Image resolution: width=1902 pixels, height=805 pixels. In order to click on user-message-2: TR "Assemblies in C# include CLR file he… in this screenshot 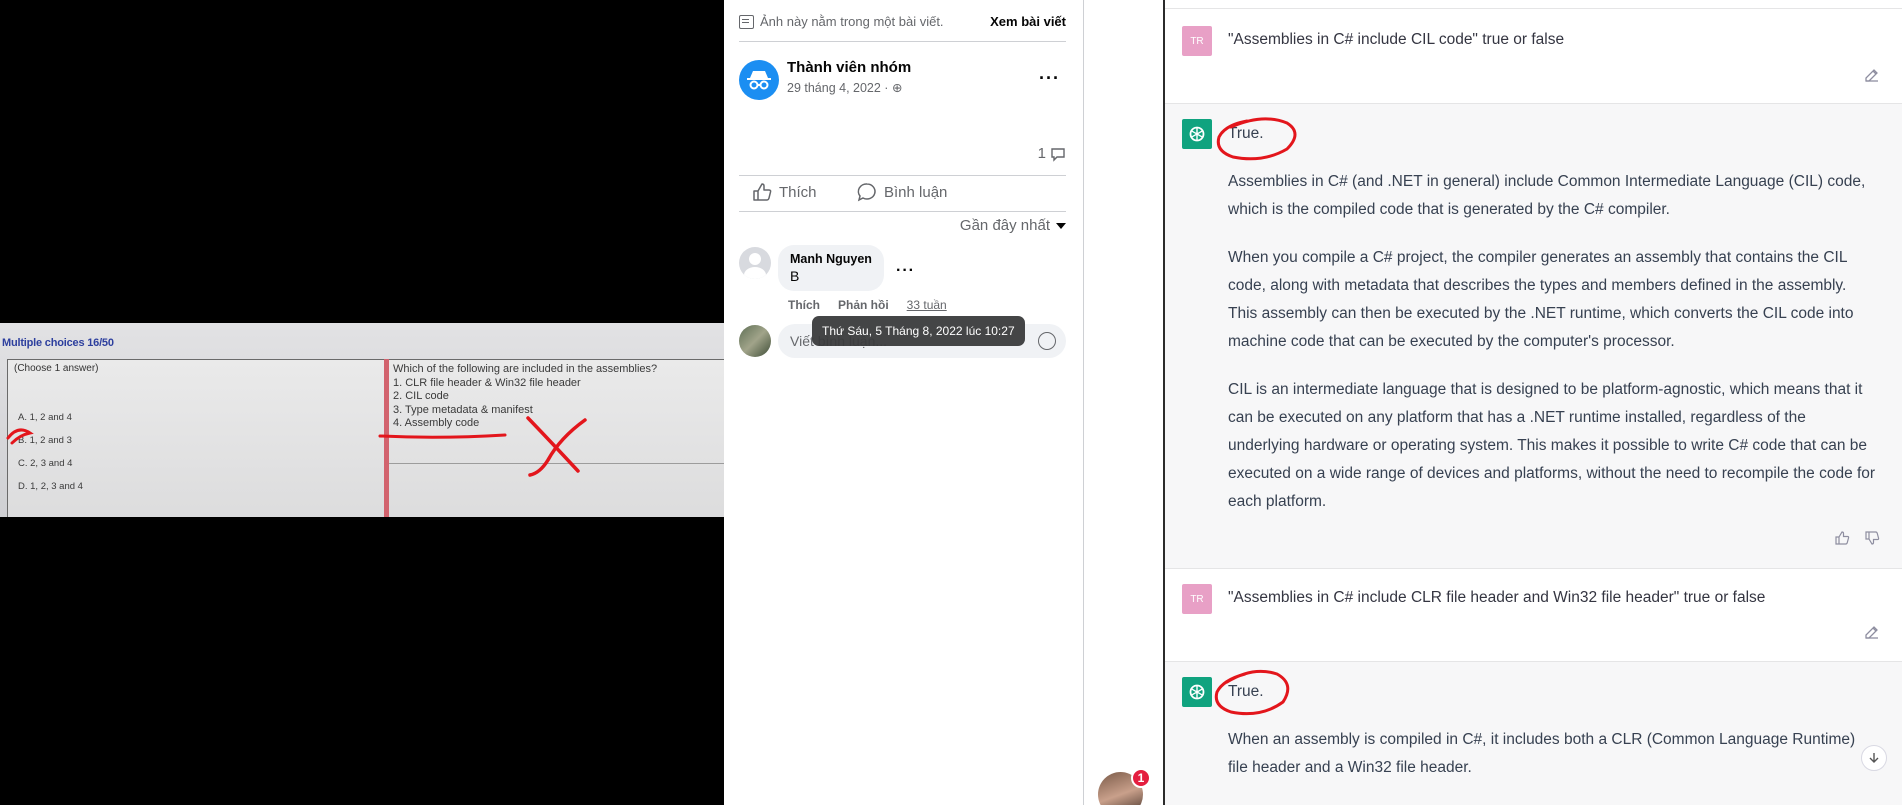, I will do `click(1533, 615)`.